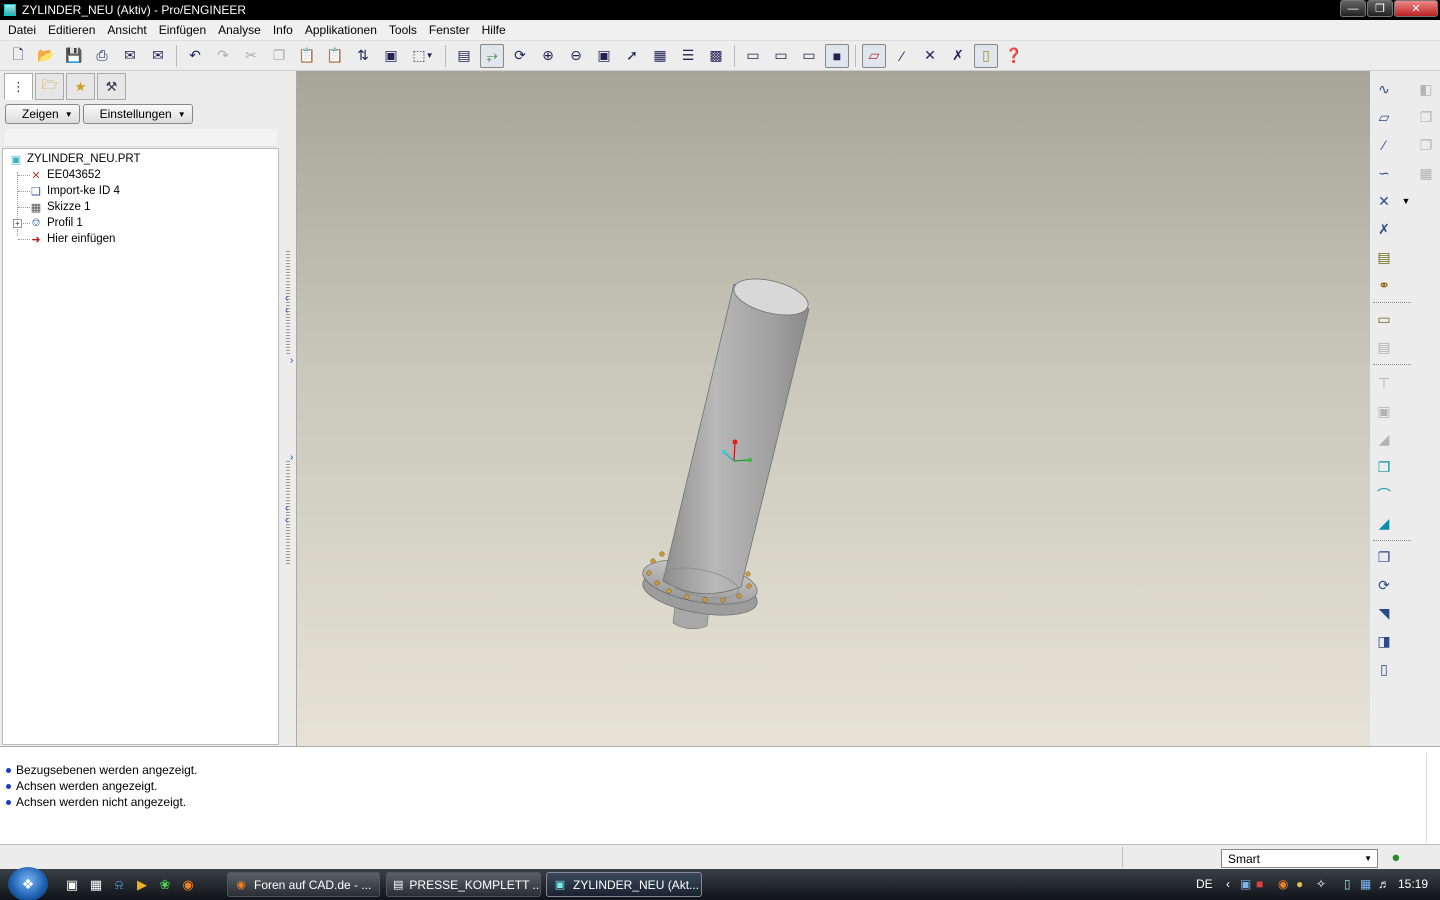 This screenshot has width=1440, height=900. I want to click on undo-icon: ↶, so click(195, 56).